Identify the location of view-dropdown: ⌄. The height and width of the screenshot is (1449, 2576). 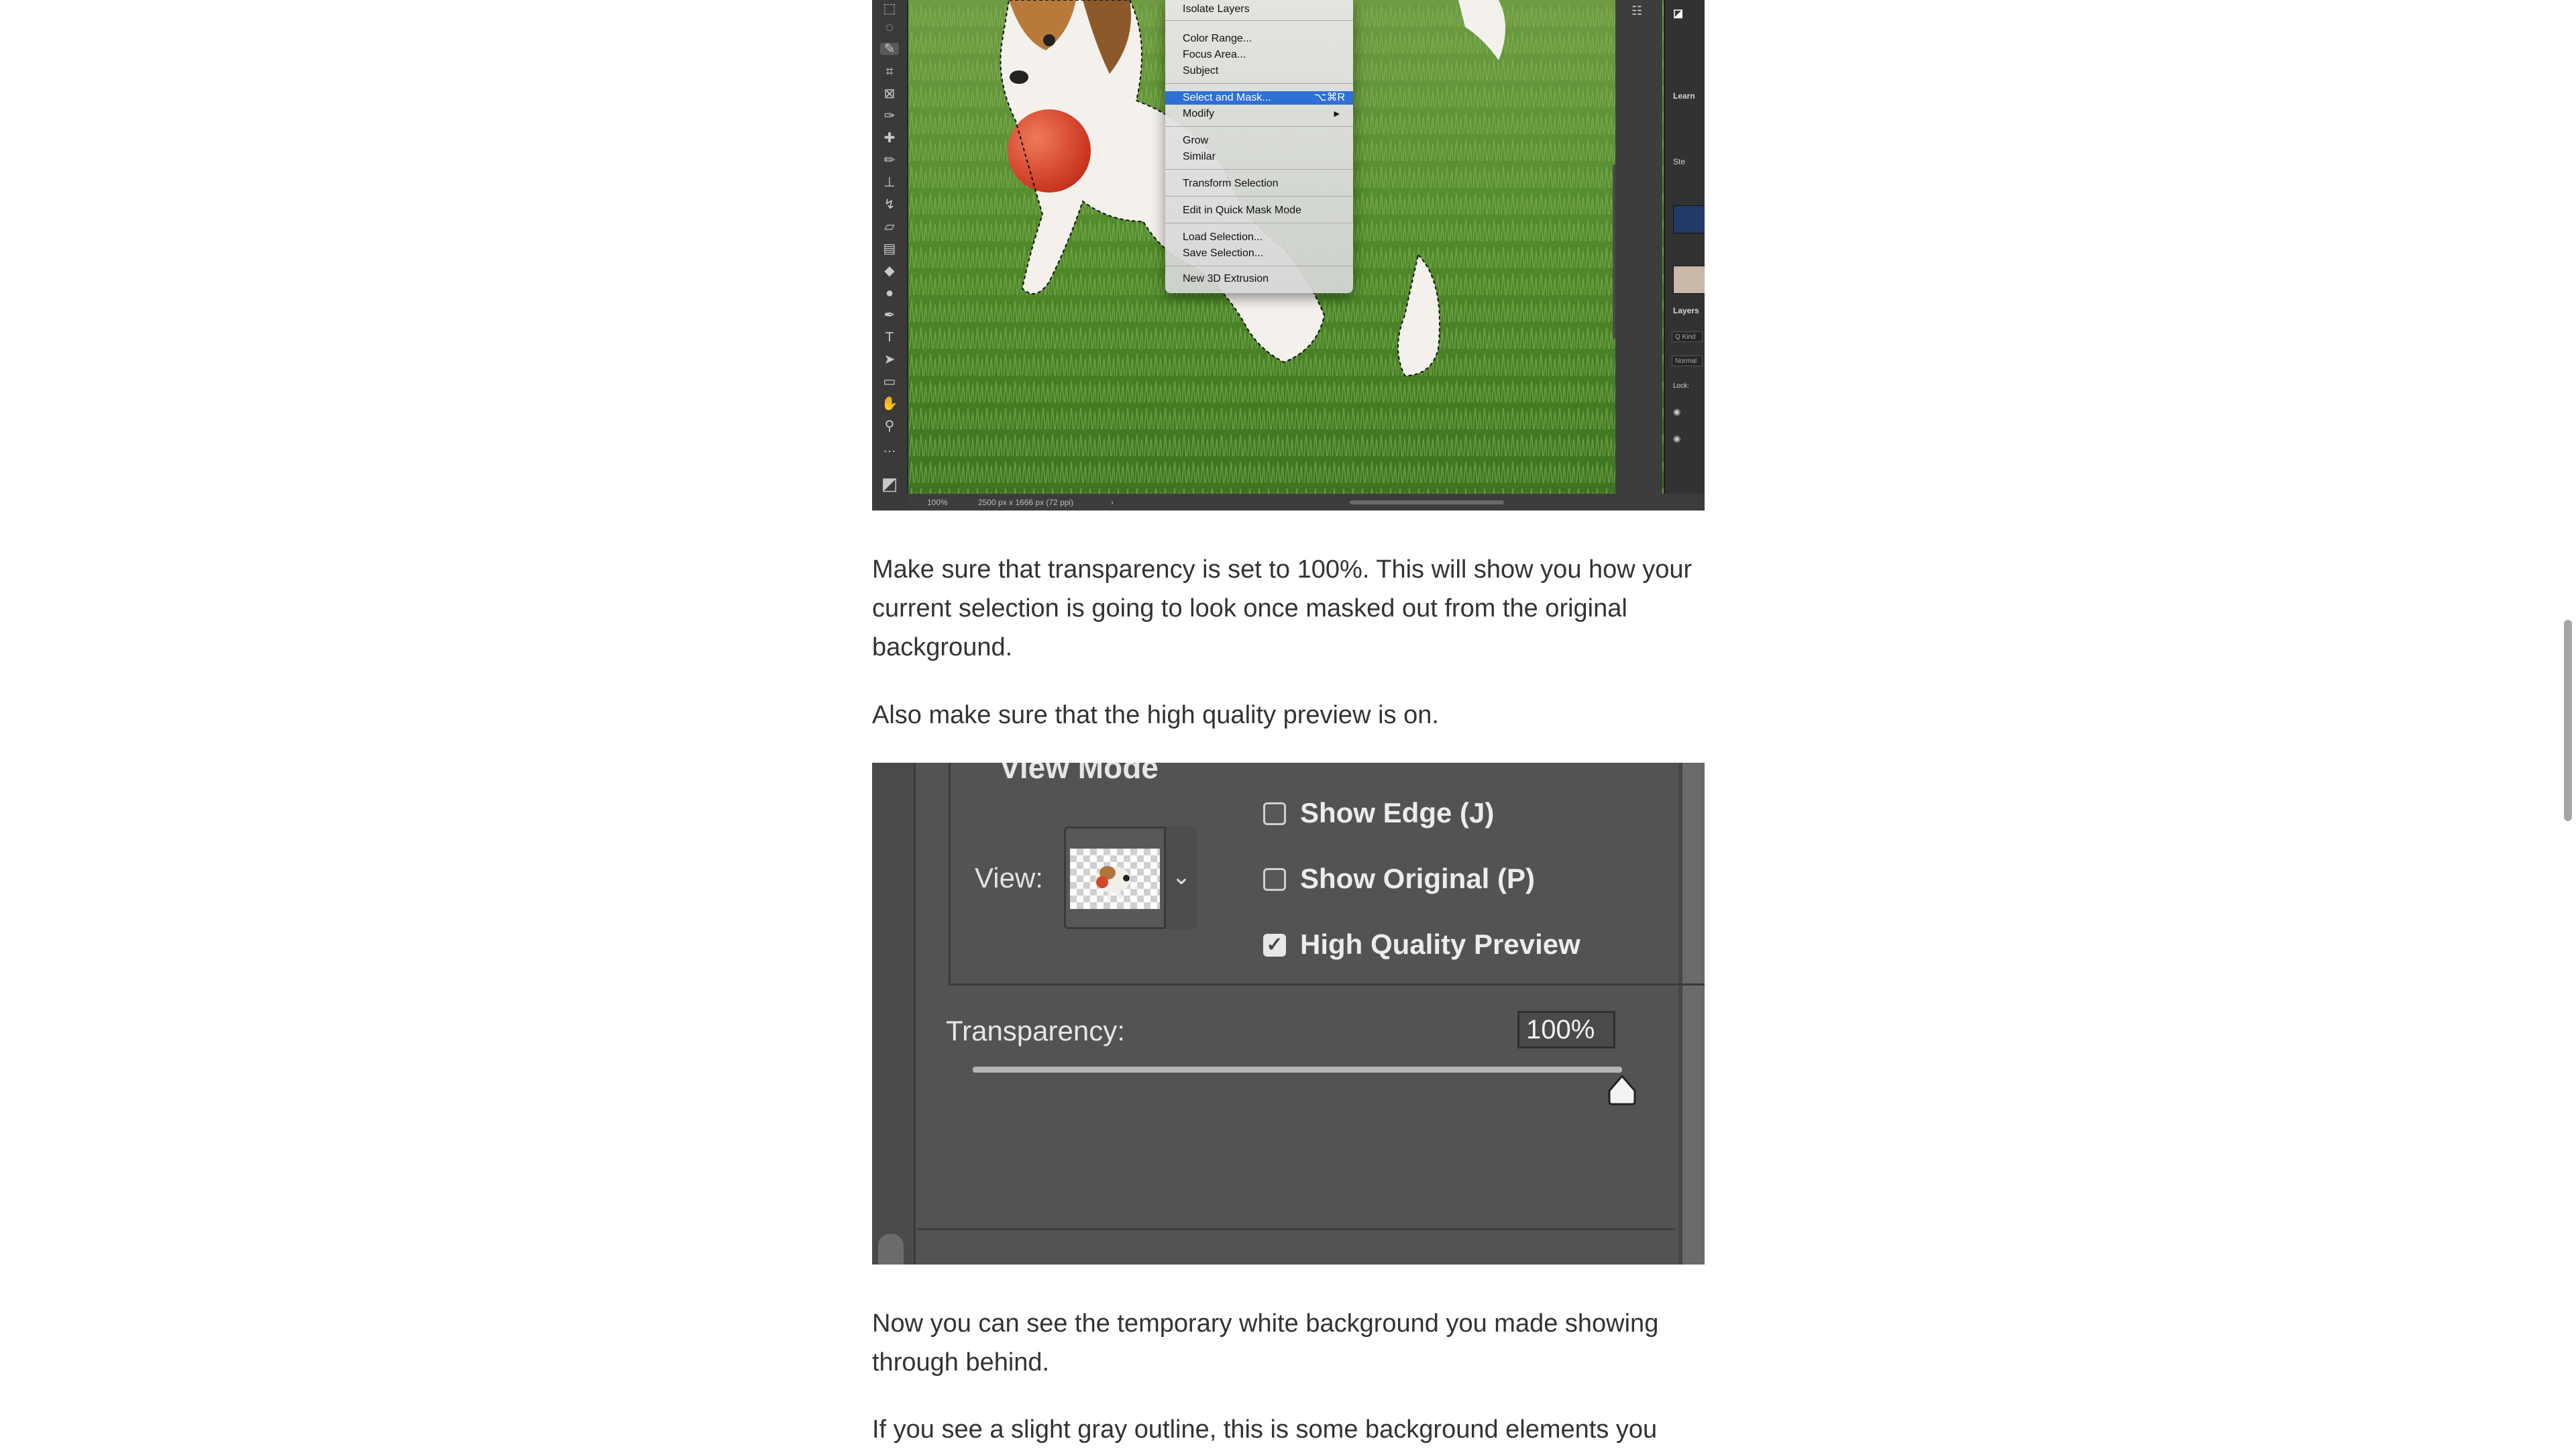
(1130, 877).